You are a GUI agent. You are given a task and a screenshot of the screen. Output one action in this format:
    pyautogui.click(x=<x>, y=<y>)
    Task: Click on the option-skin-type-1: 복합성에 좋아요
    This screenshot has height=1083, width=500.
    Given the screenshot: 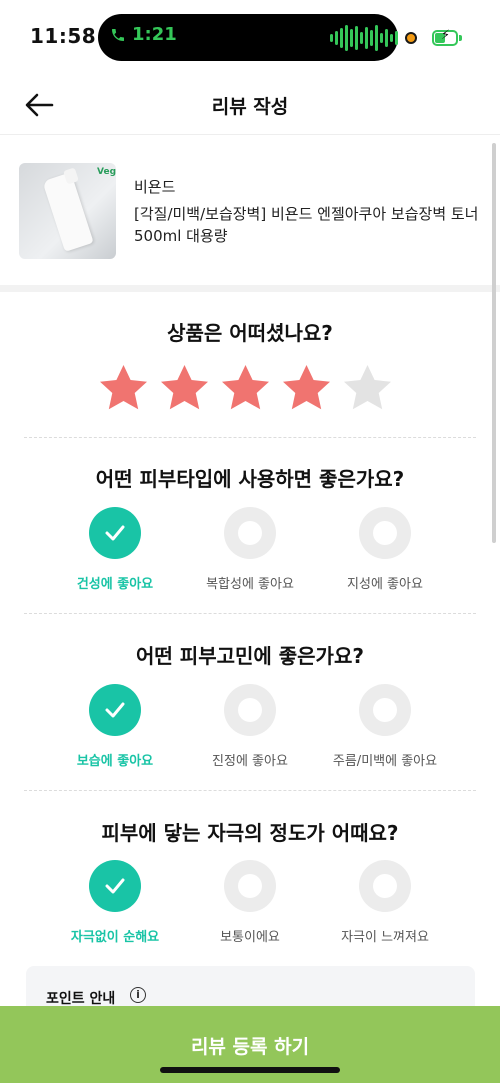 What is the action you would take?
    pyautogui.click(x=250, y=549)
    